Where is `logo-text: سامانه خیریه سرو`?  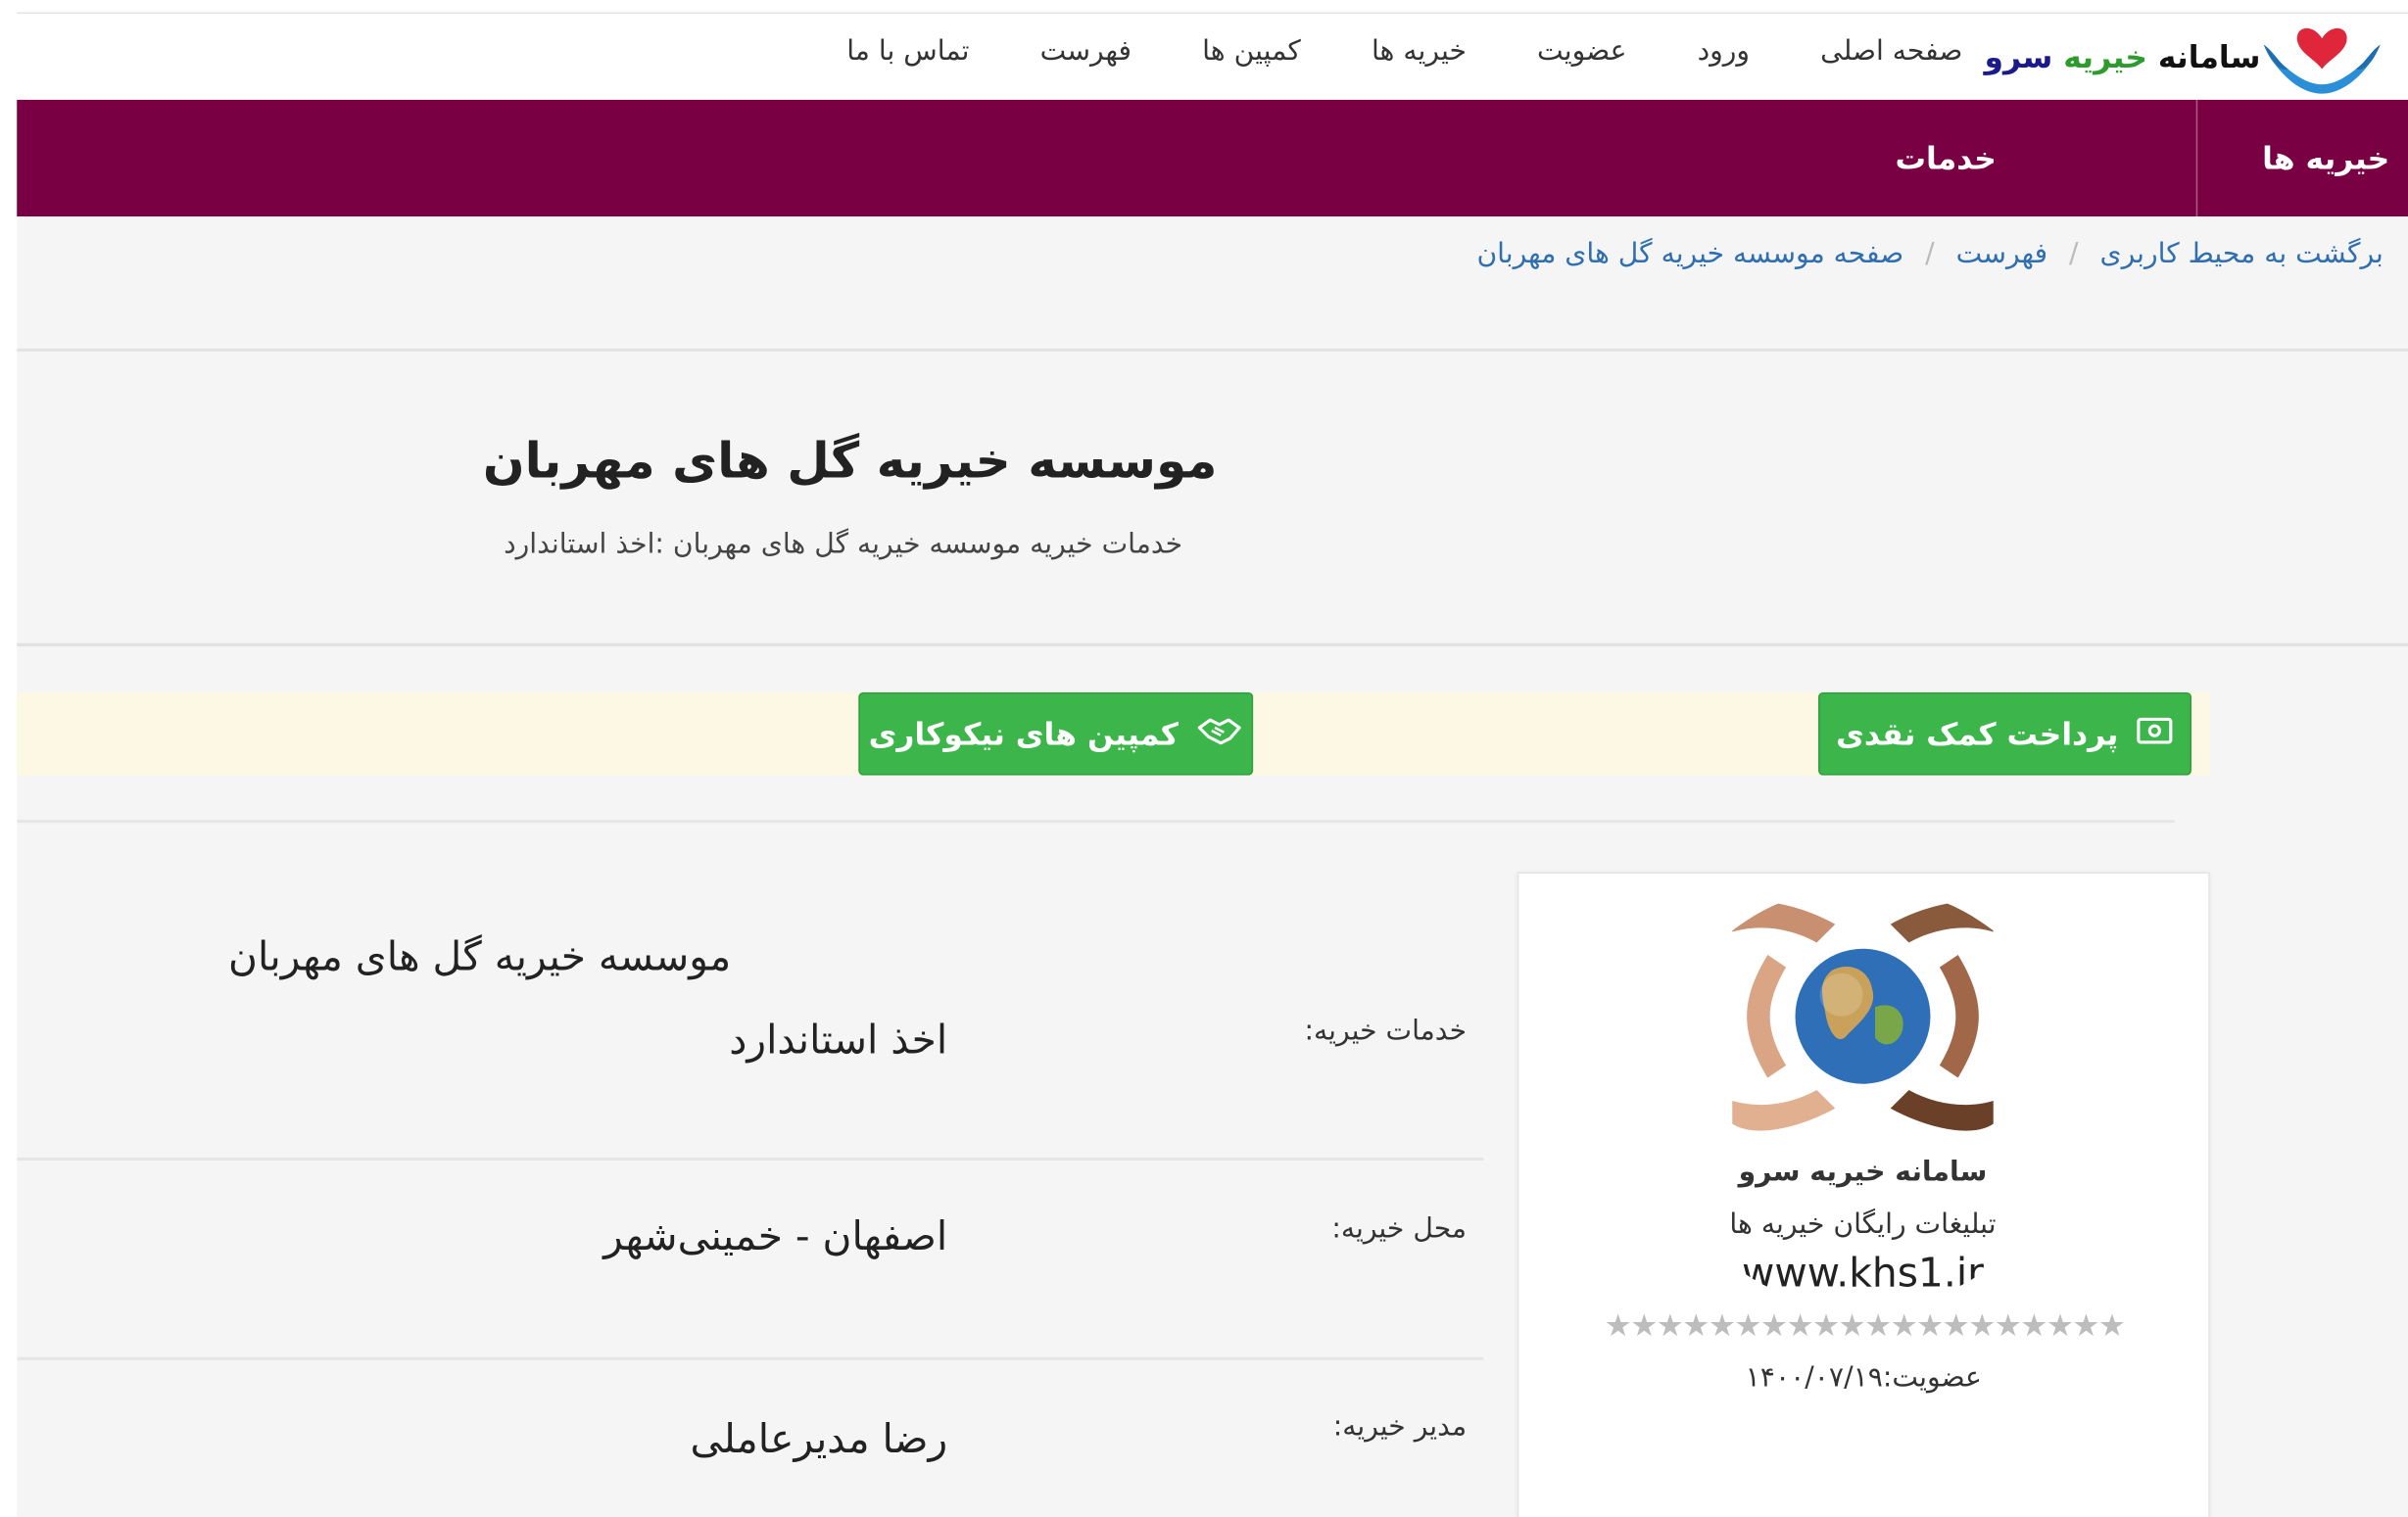 logo-text: سامانه خیریه سرو is located at coordinates (2123, 56).